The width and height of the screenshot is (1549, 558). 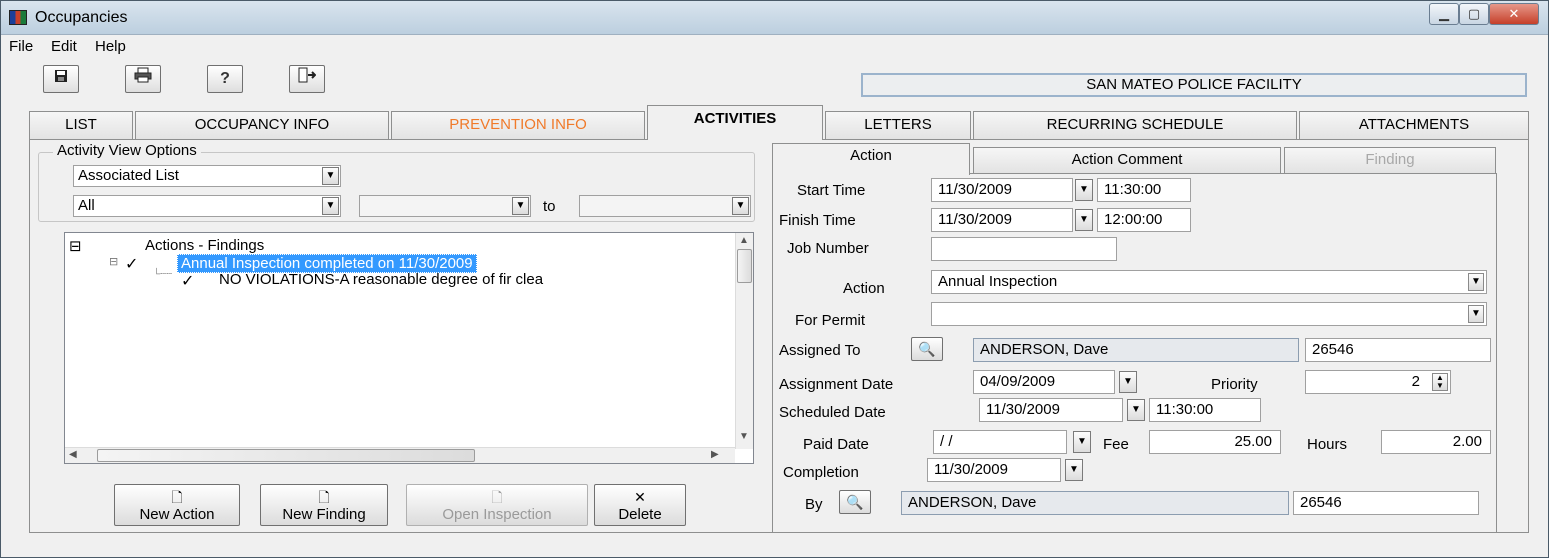 What do you see at coordinates (177, 505) in the screenshot?
I see `new-action-button: 🗋 New Action` at bounding box center [177, 505].